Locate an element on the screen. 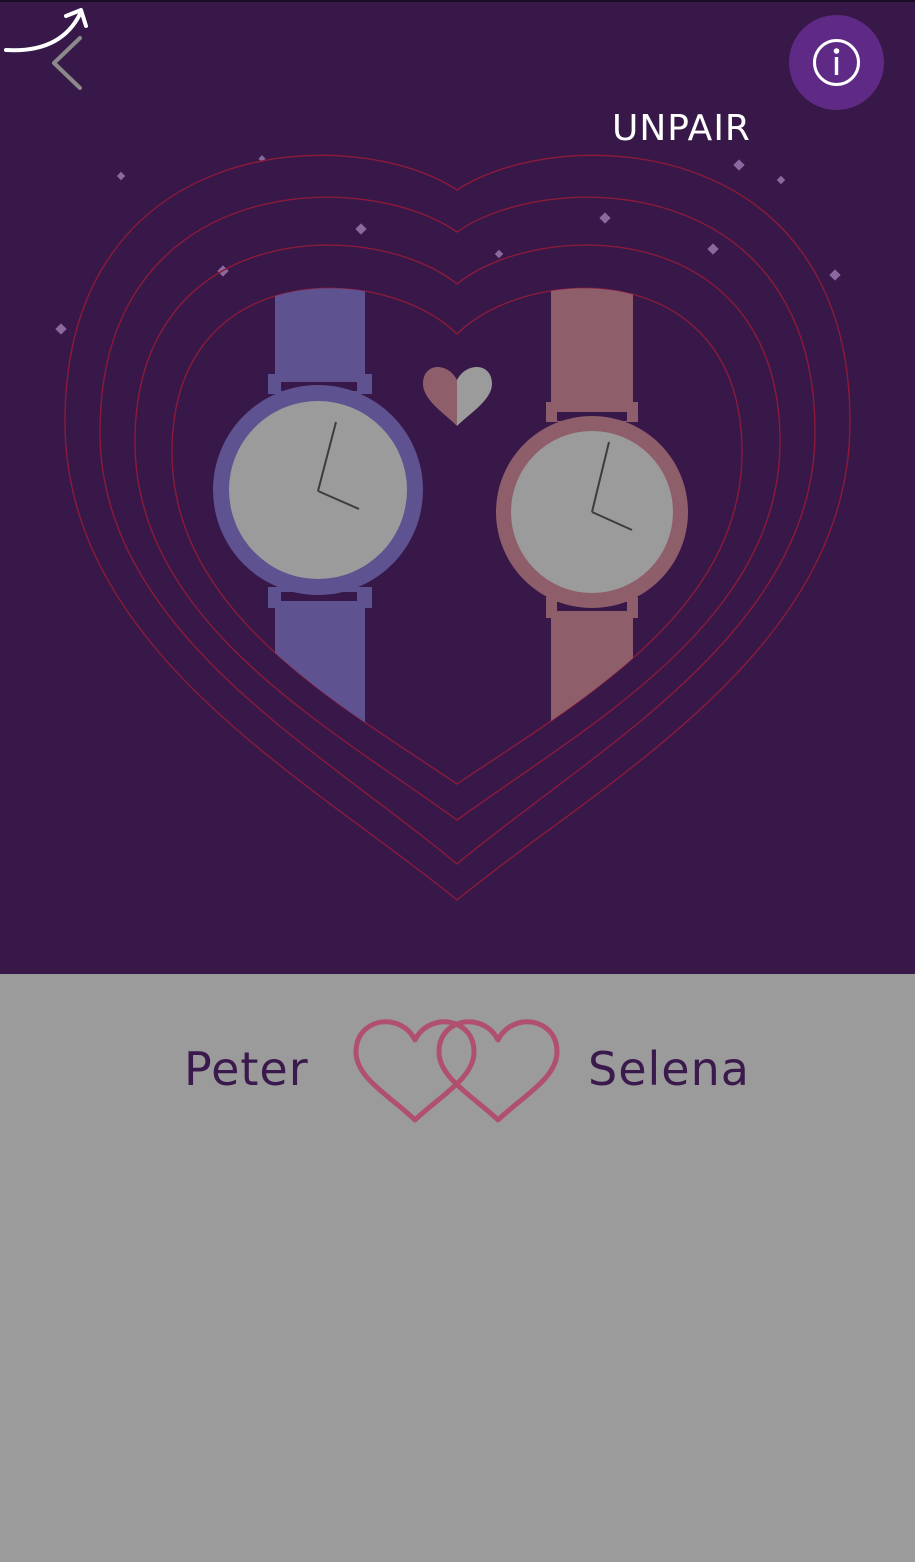 The image size is (915, 1562). curved-arrow-icon is located at coordinates (46, 30).